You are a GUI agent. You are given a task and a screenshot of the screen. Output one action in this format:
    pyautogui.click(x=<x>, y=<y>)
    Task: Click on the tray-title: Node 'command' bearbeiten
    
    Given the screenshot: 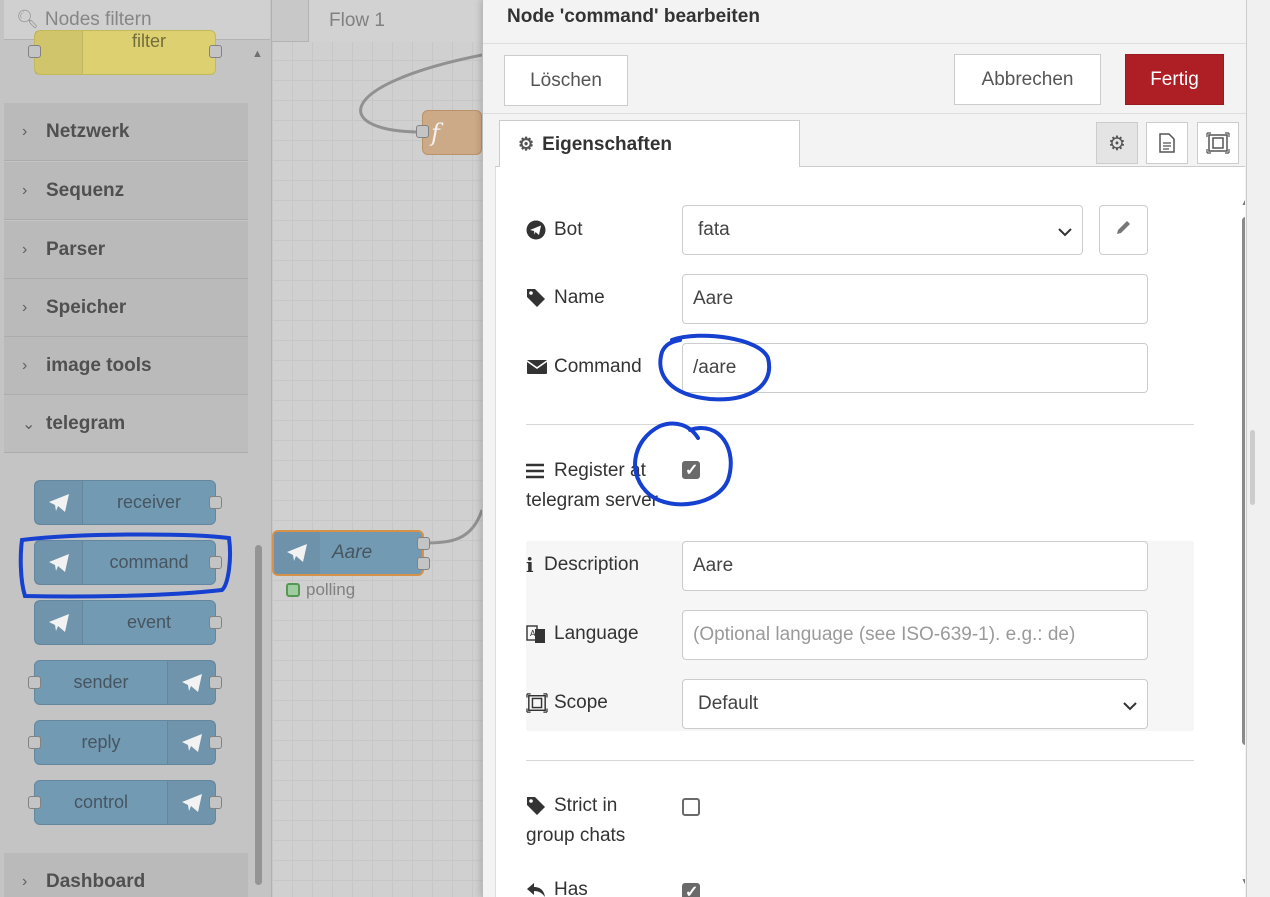 What is the action you would take?
    pyautogui.click(x=864, y=22)
    